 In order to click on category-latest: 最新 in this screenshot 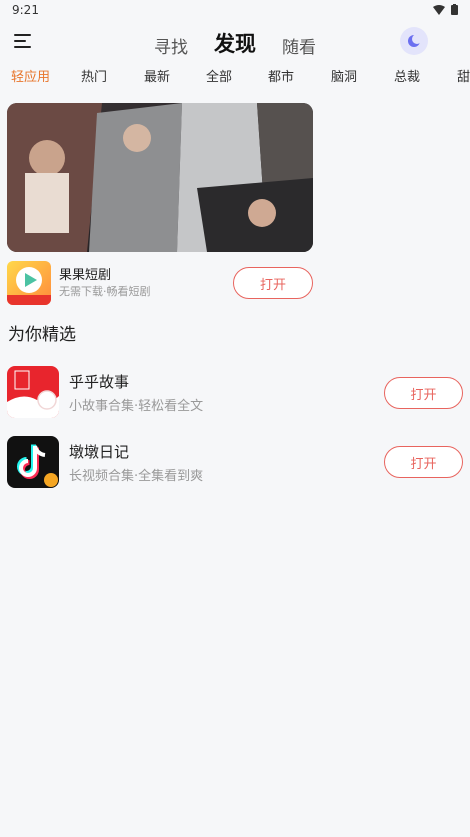, I will do `click(157, 75)`.